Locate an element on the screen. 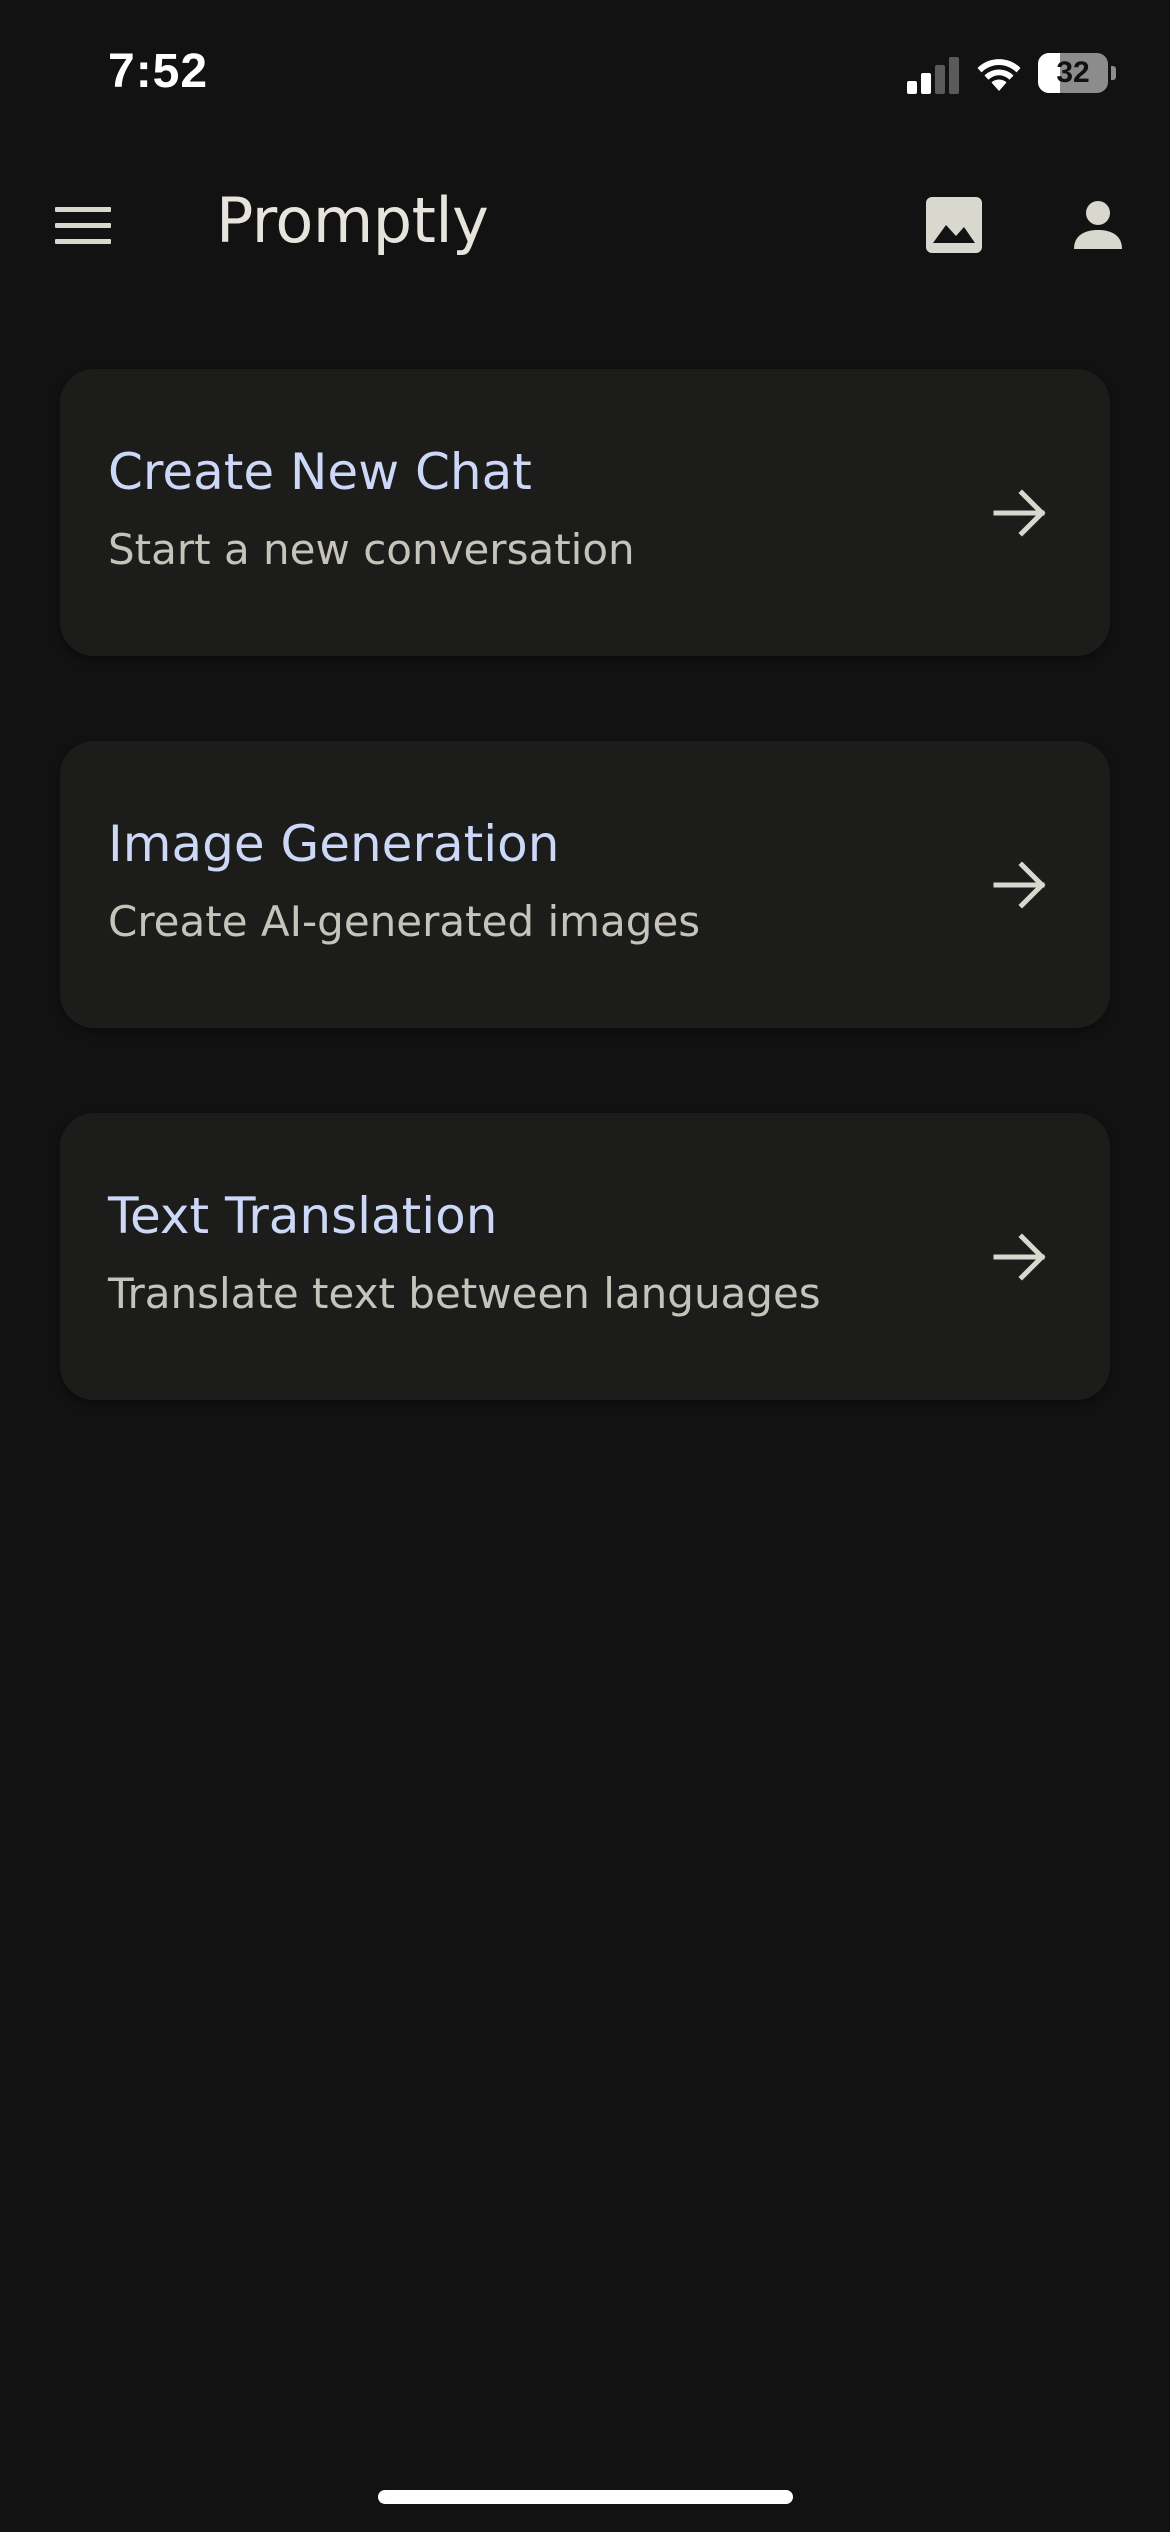 Image resolution: width=1170 pixels, height=2532 pixels. battery-level: 32 is located at coordinates (1073, 72).